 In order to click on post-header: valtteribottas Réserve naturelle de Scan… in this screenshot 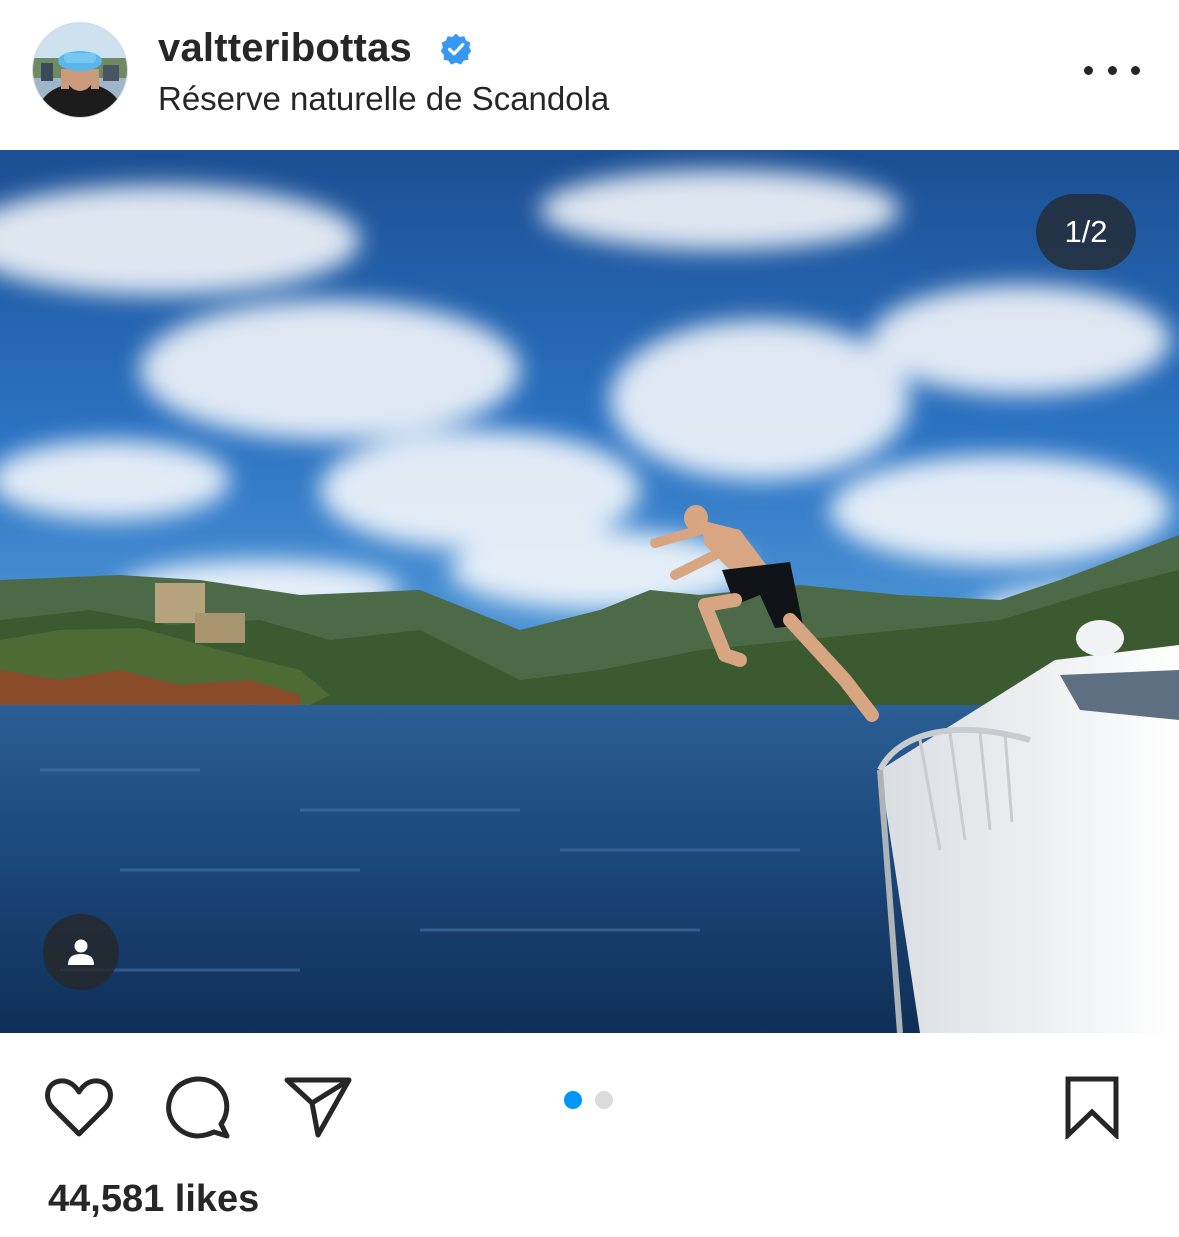, I will do `click(589, 75)`.